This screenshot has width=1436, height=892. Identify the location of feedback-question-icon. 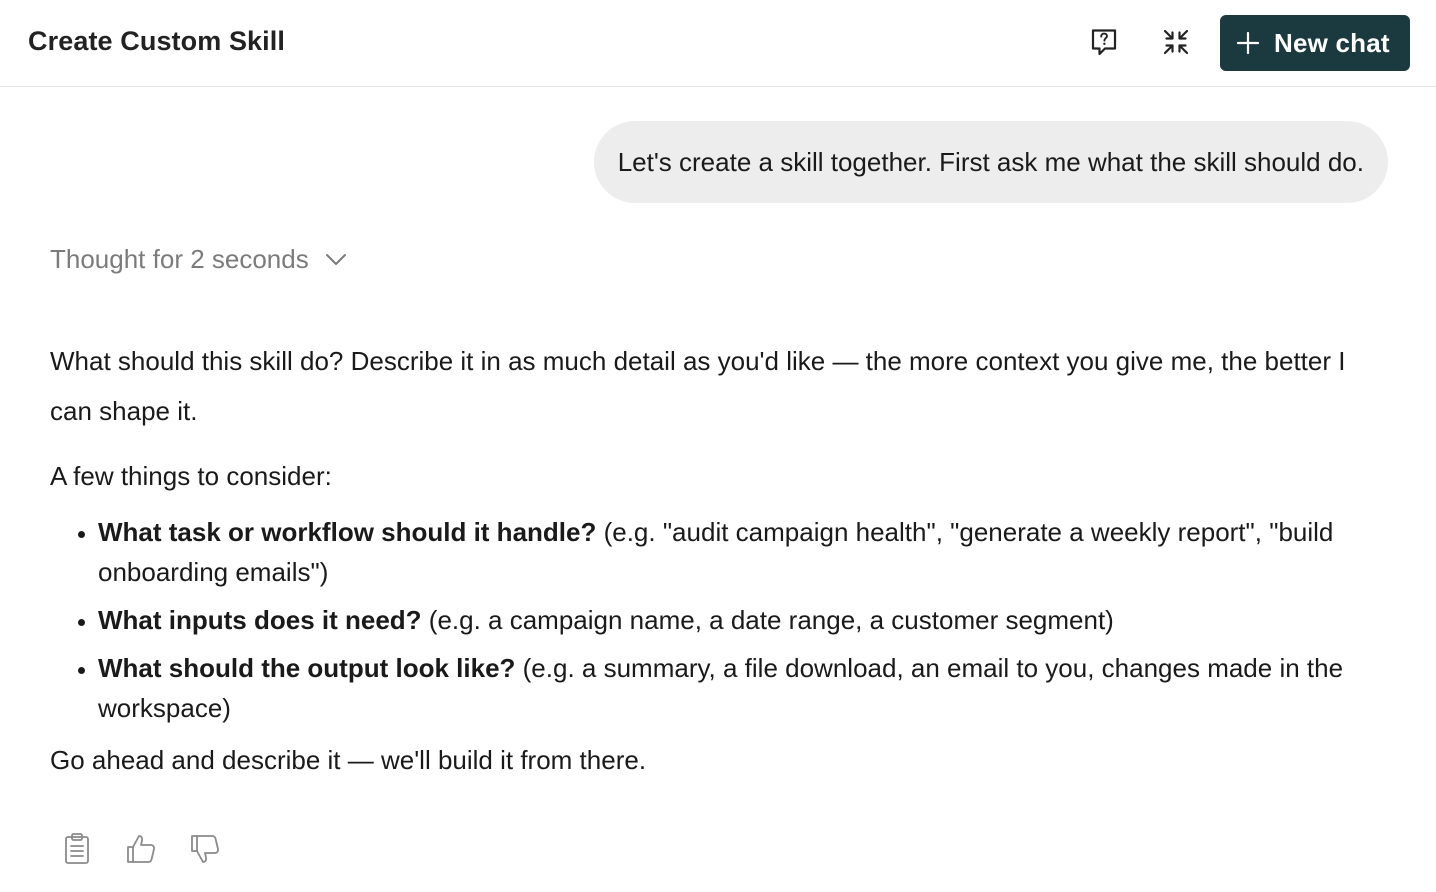
(1104, 44).